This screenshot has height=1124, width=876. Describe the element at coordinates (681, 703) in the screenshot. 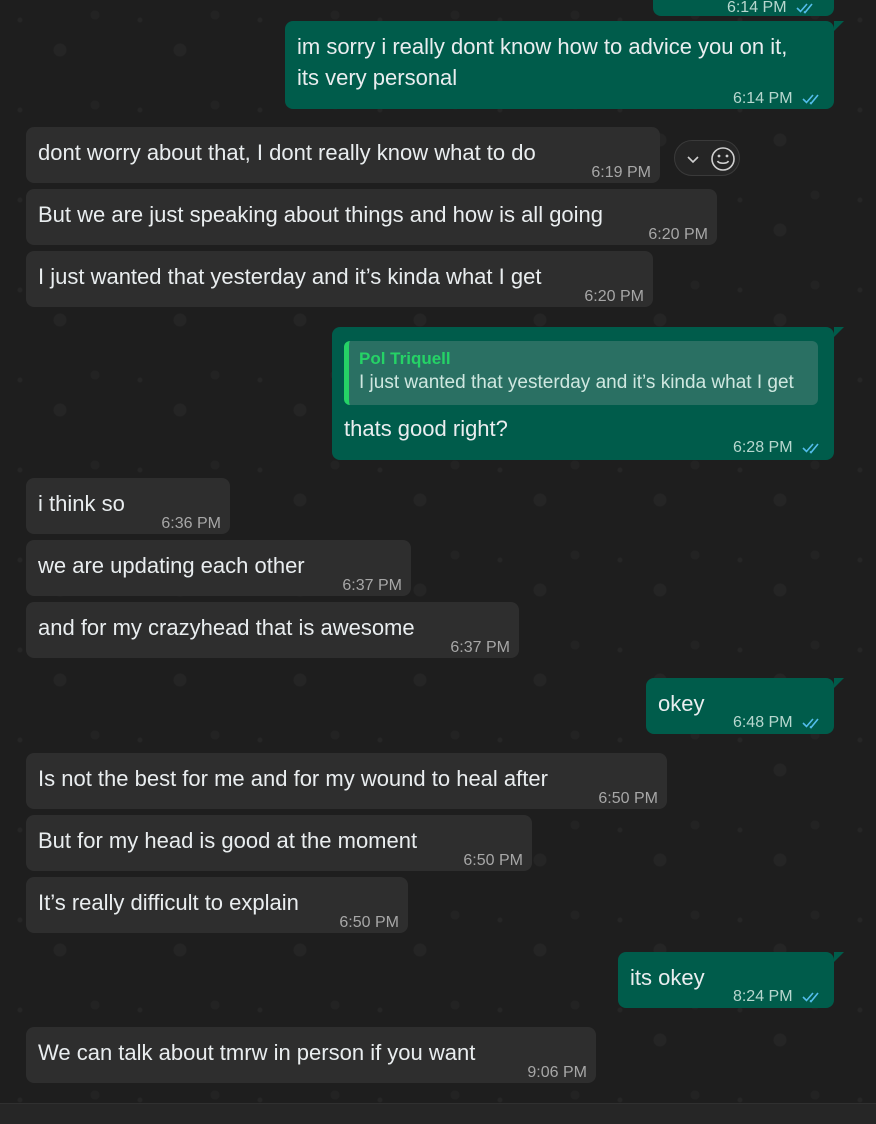

I see `message-text: okey` at that location.